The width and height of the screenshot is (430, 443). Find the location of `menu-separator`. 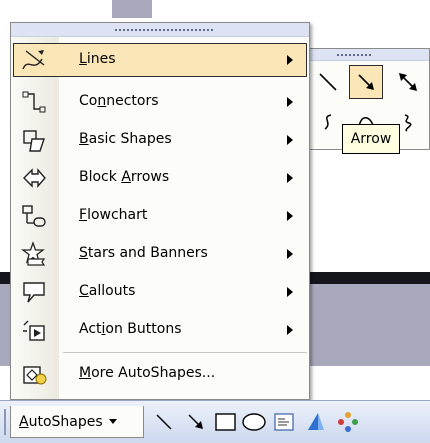

menu-separator is located at coordinates (185, 352).